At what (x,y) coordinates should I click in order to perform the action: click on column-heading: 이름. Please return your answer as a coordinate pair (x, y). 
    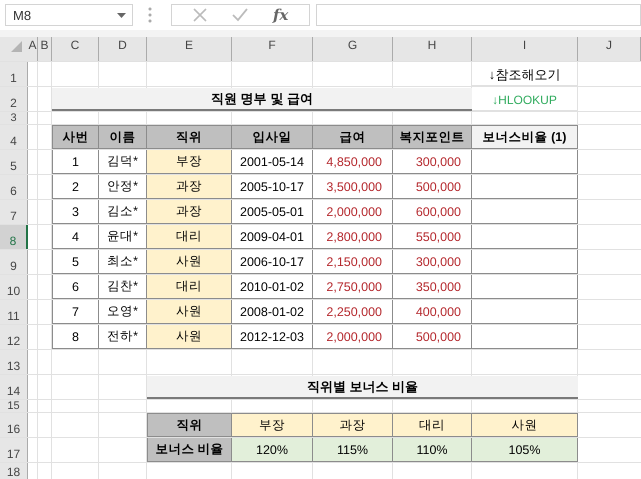
    Looking at the image, I should click on (123, 137).